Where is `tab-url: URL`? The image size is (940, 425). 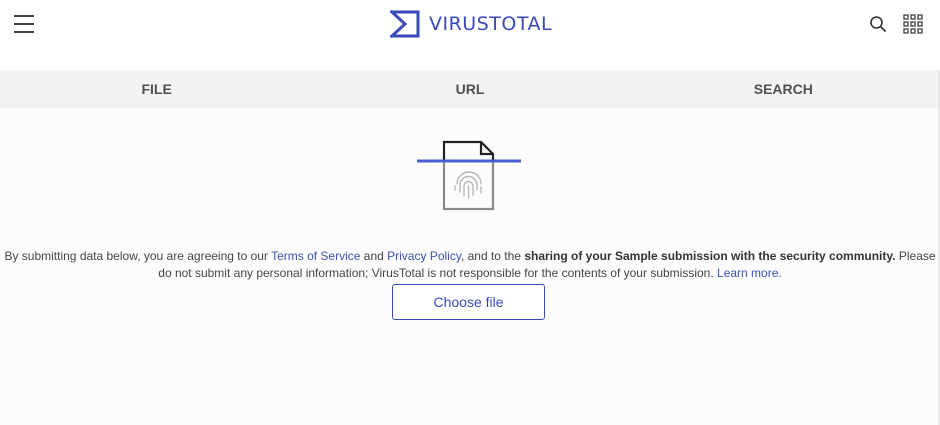
tab-url: URL is located at coordinates (469, 89).